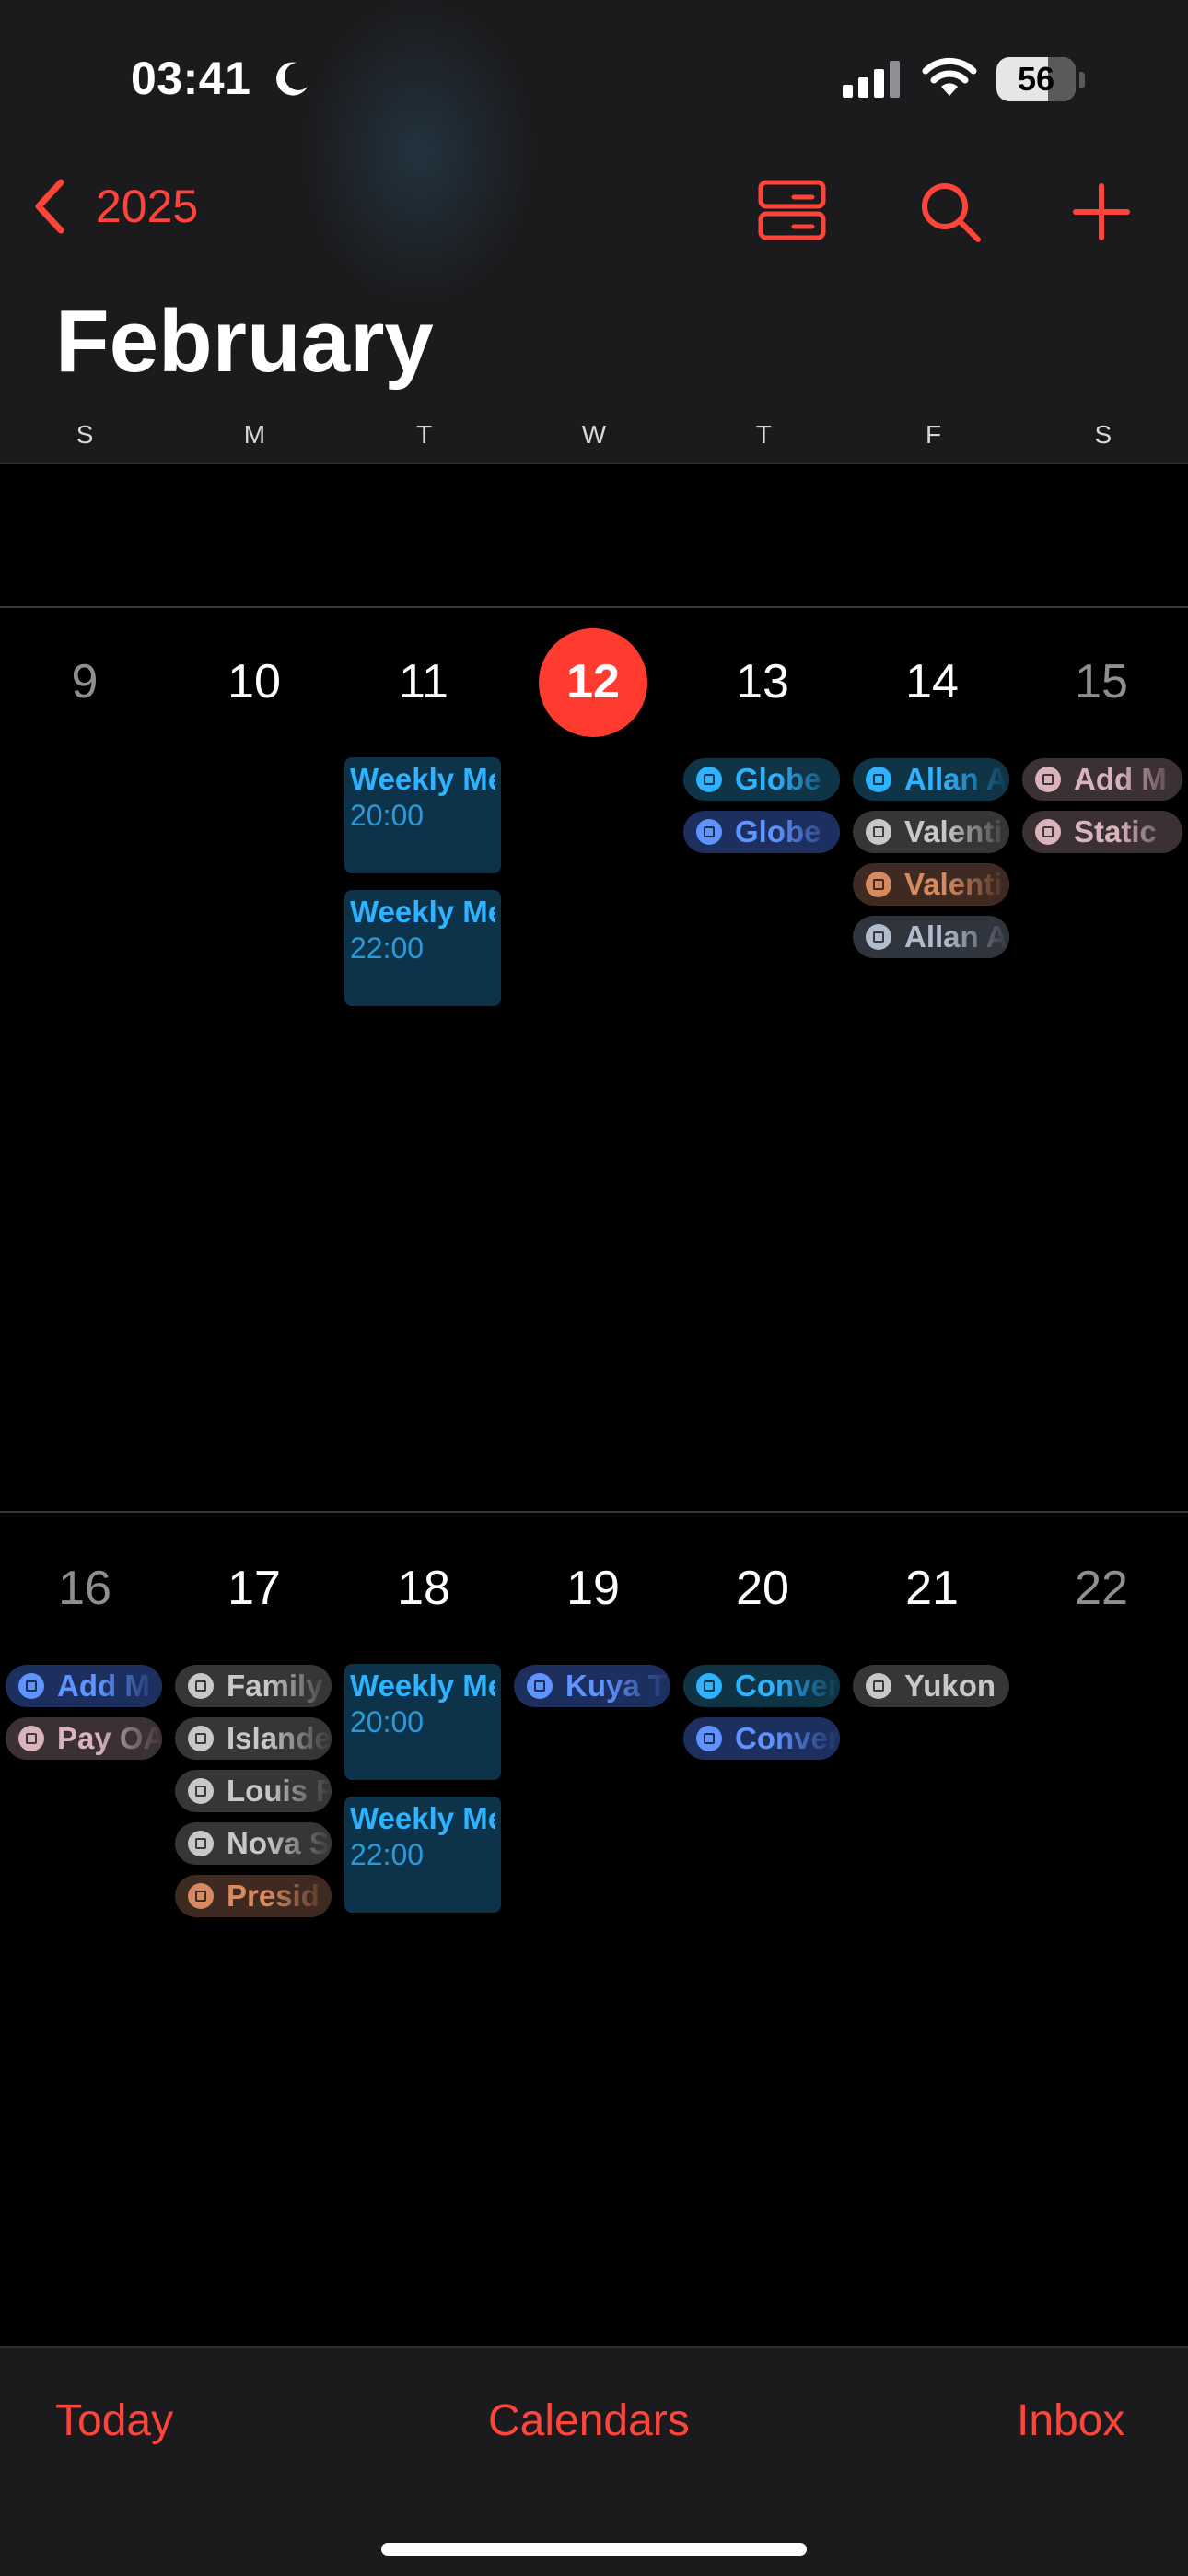 This screenshot has width=1188, height=2576. What do you see at coordinates (253, 1738) in the screenshot?
I see `event-chip: Islande` at bounding box center [253, 1738].